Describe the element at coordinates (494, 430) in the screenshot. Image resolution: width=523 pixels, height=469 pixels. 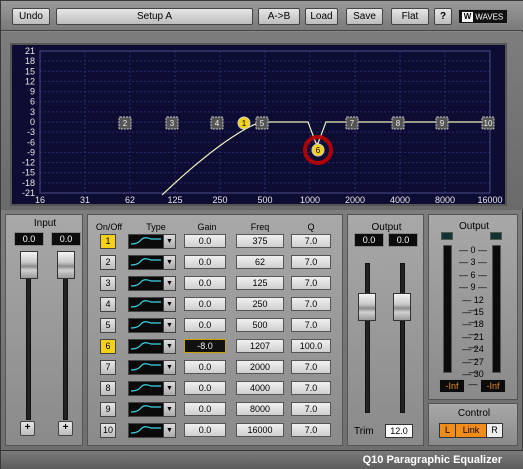
I see `link-right-button: R` at that location.